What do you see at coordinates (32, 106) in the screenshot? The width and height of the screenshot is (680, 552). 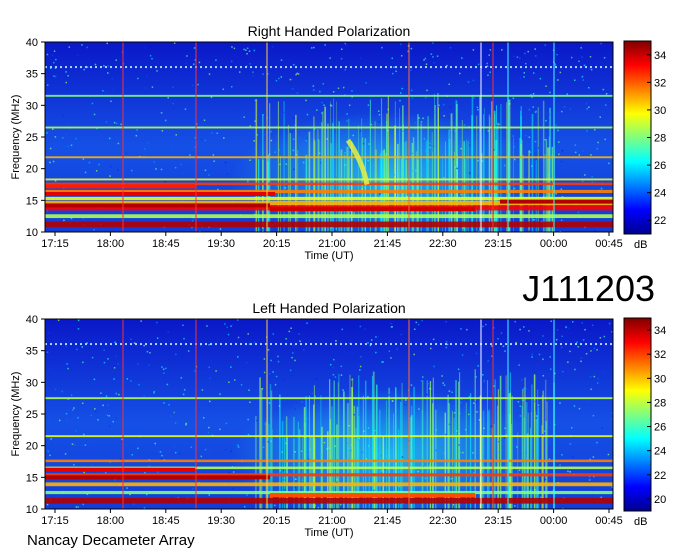 I see `y-tick-label: 30` at bounding box center [32, 106].